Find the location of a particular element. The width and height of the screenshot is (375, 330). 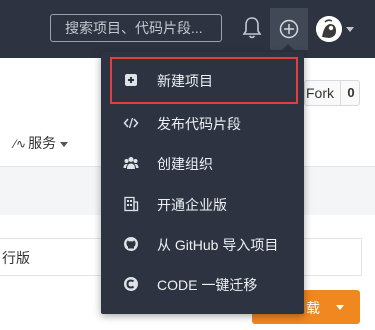

fork-label: Fork is located at coordinates (320, 93).